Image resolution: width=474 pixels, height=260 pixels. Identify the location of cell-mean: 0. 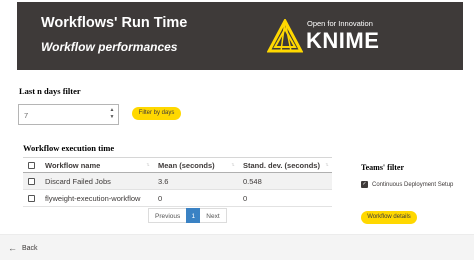
(195, 198).